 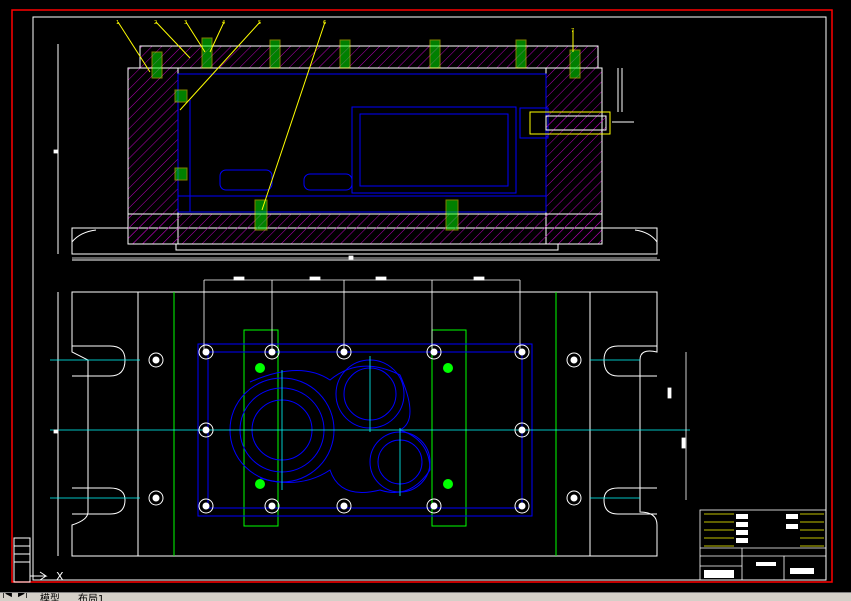 What do you see at coordinates (155, 23) in the screenshot?
I see `balloon-label: 2` at bounding box center [155, 23].